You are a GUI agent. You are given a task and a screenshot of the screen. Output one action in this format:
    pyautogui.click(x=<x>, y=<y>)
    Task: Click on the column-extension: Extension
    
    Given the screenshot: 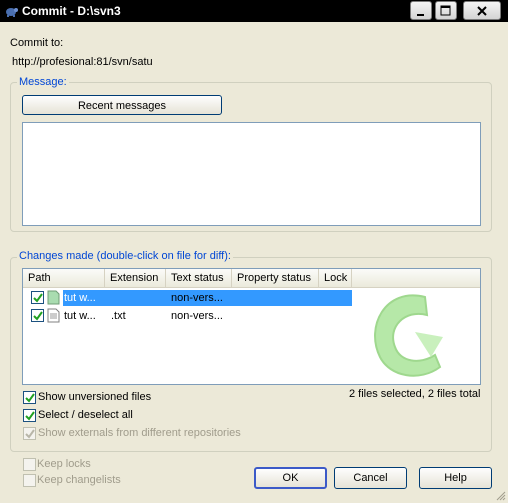 What is the action you would take?
    pyautogui.click(x=135, y=278)
    